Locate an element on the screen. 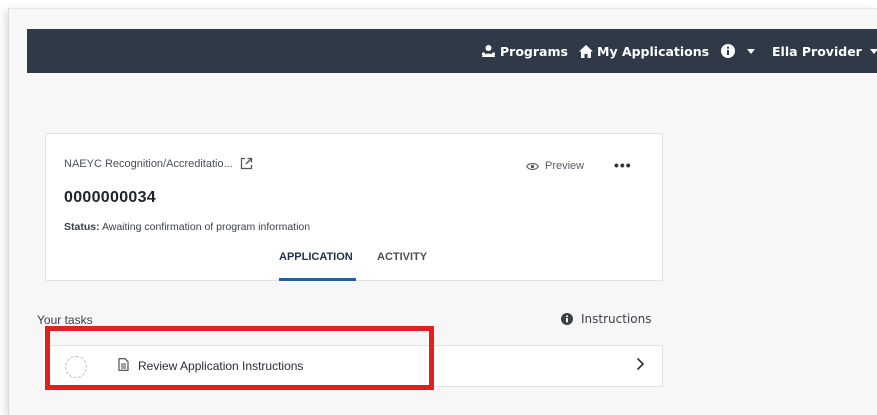 Image resolution: width=877 pixels, height=415 pixels. chevron-right-icon is located at coordinates (640, 364).